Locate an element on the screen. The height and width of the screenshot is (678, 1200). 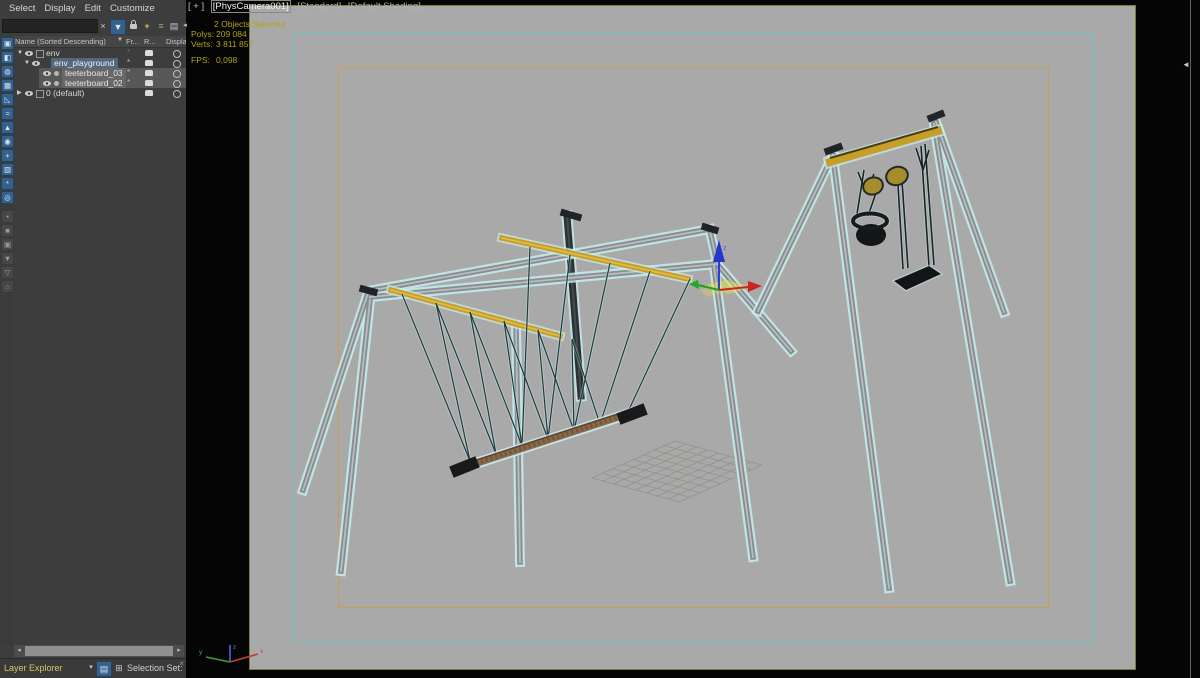
show-all-icon: ▣ is located at coordinates (7, 43).